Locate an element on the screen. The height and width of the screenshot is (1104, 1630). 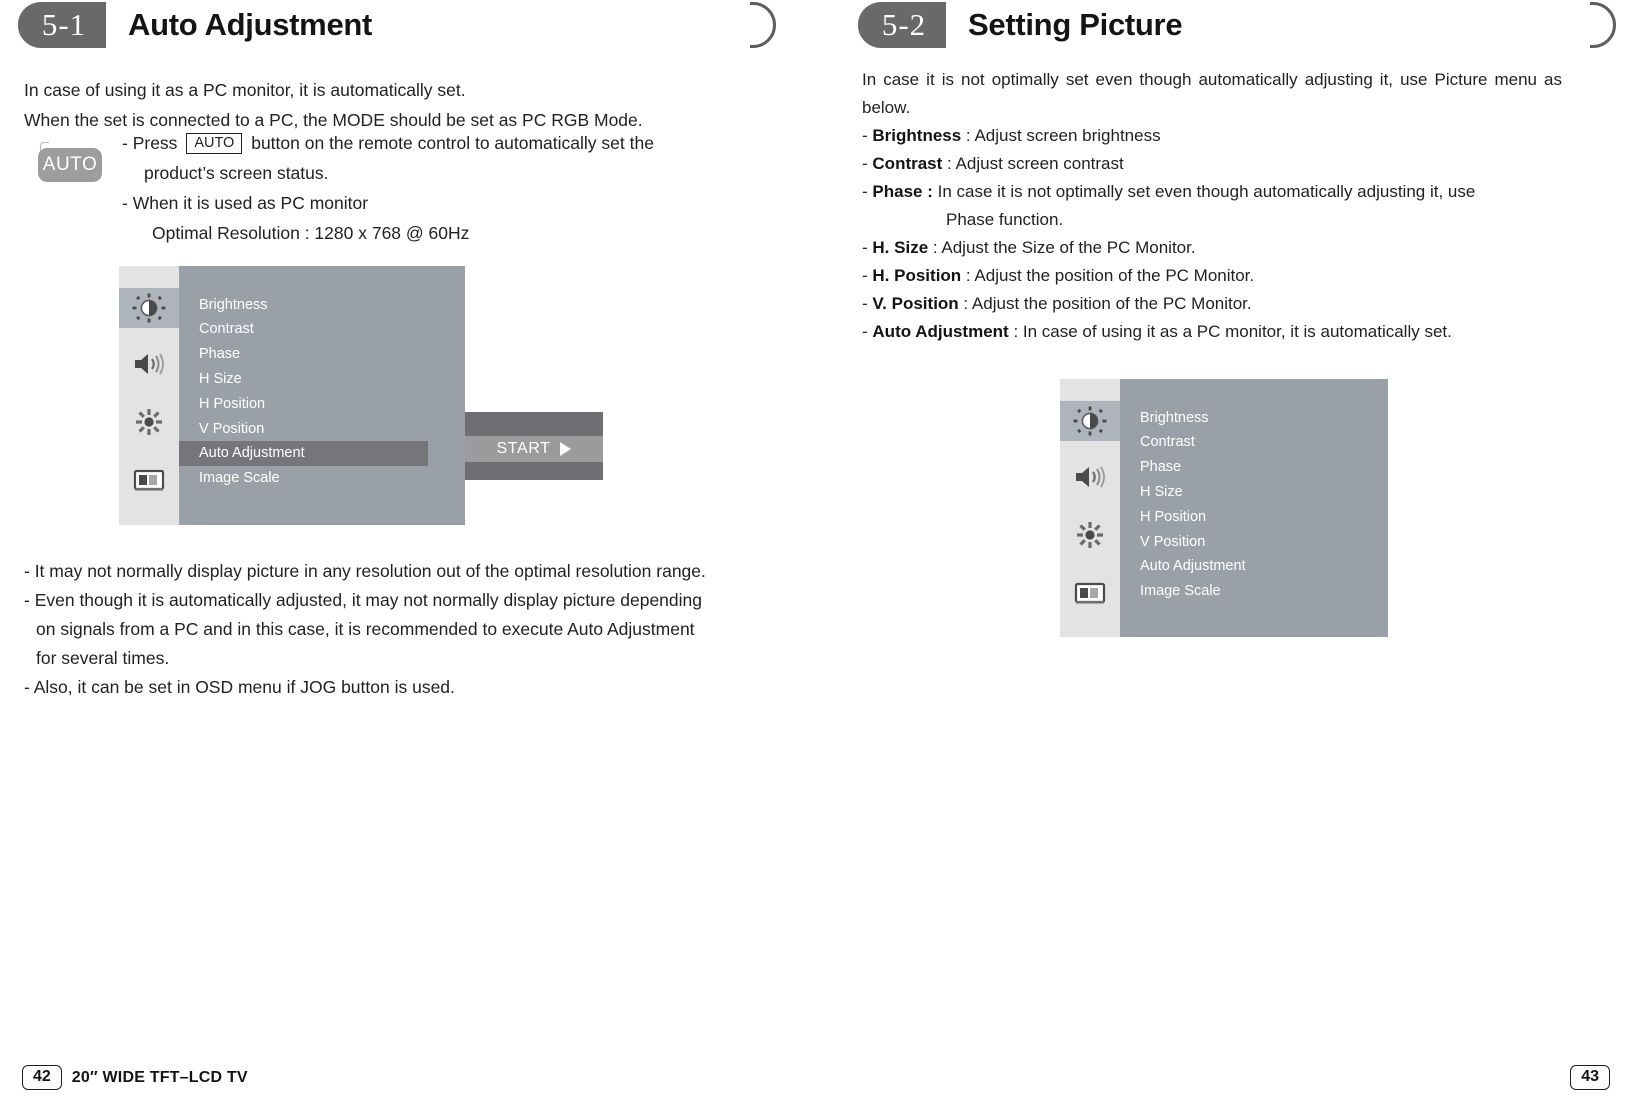
item-term: Contrast is located at coordinates (907, 163).